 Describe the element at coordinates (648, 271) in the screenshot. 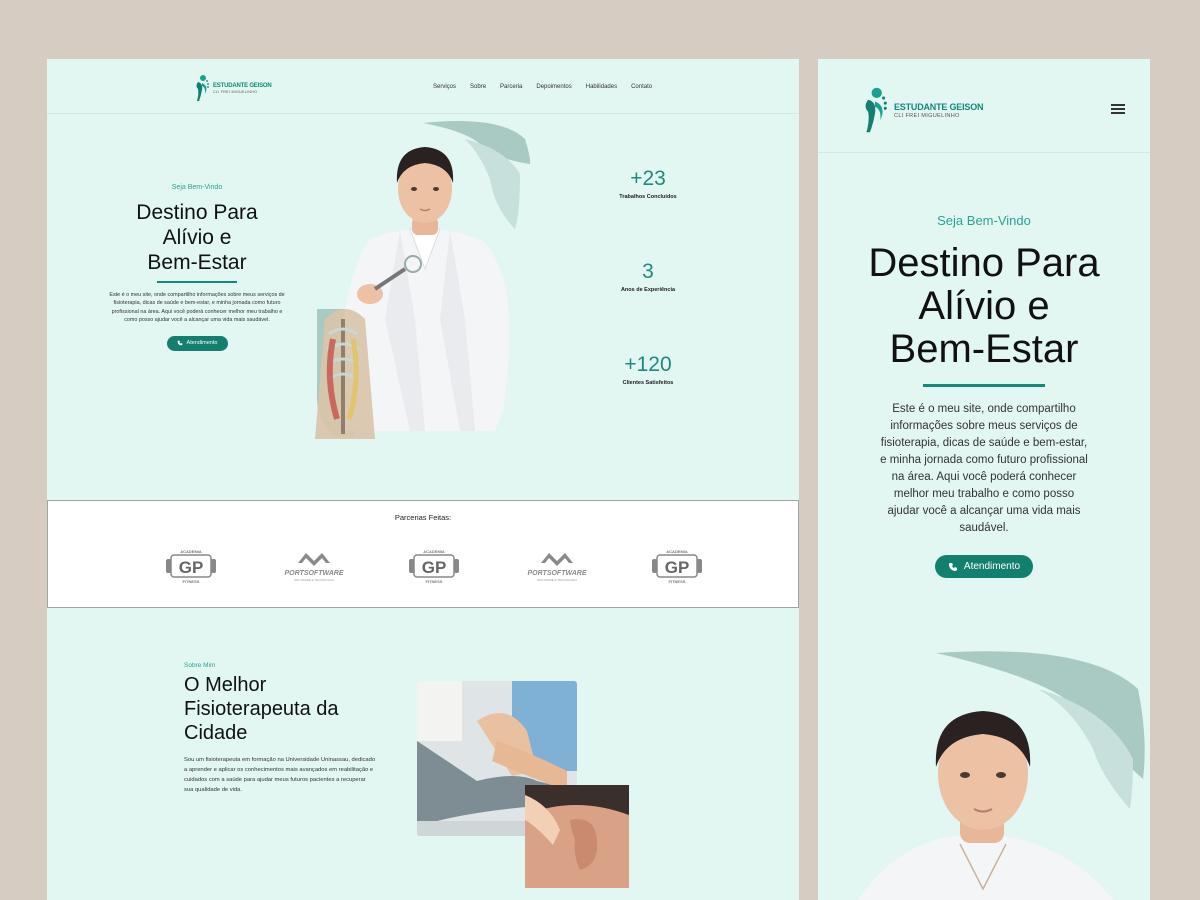

I see `stat-value: 3` at that location.